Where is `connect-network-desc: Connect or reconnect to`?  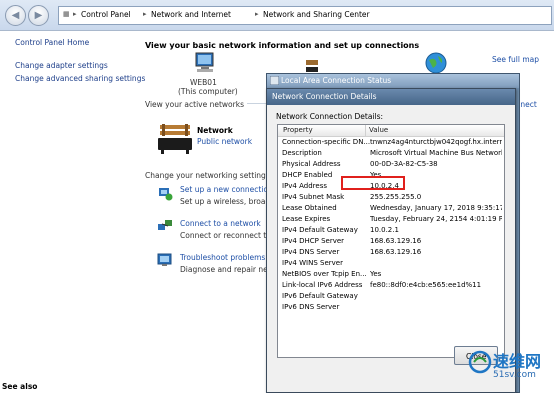
connect-network-desc: Connect or reconnect to is located at coordinates (225, 235).